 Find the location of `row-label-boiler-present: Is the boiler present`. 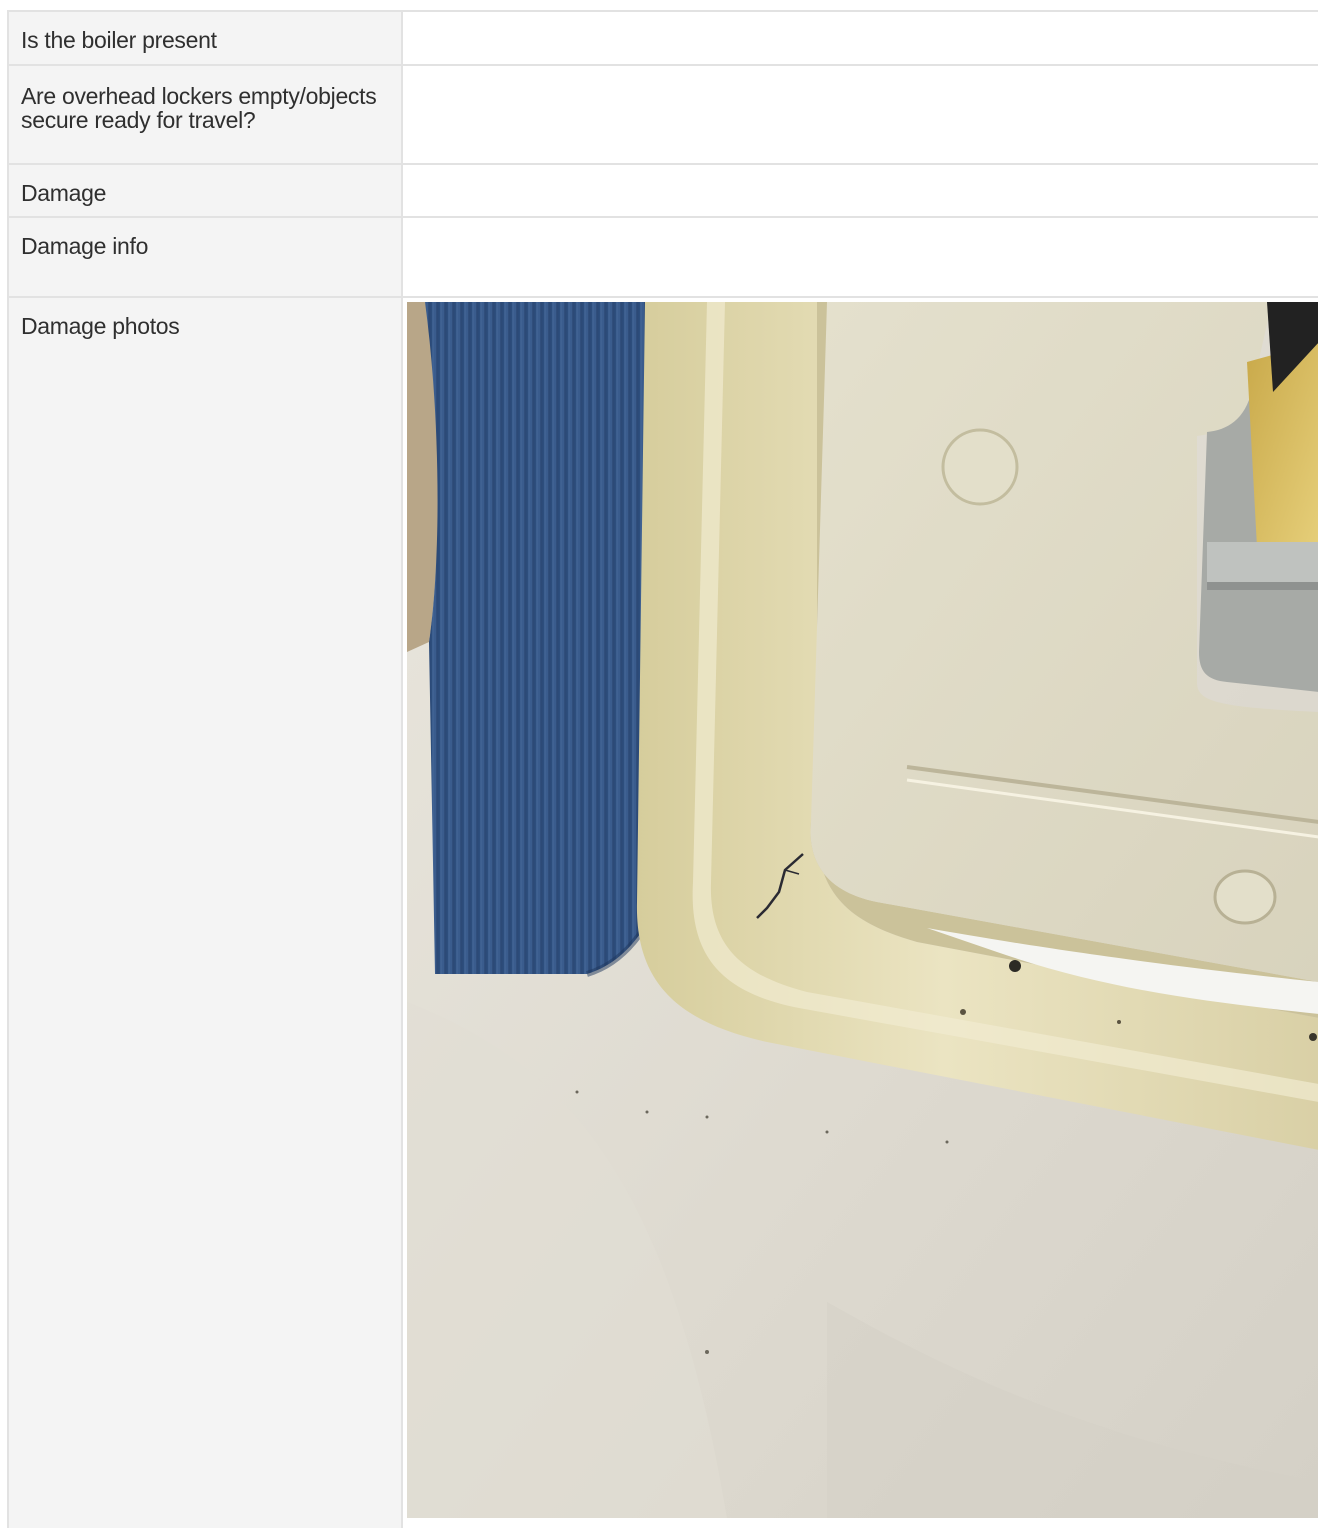

row-label-boiler-present: Is the boiler present is located at coordinates (205, 38).